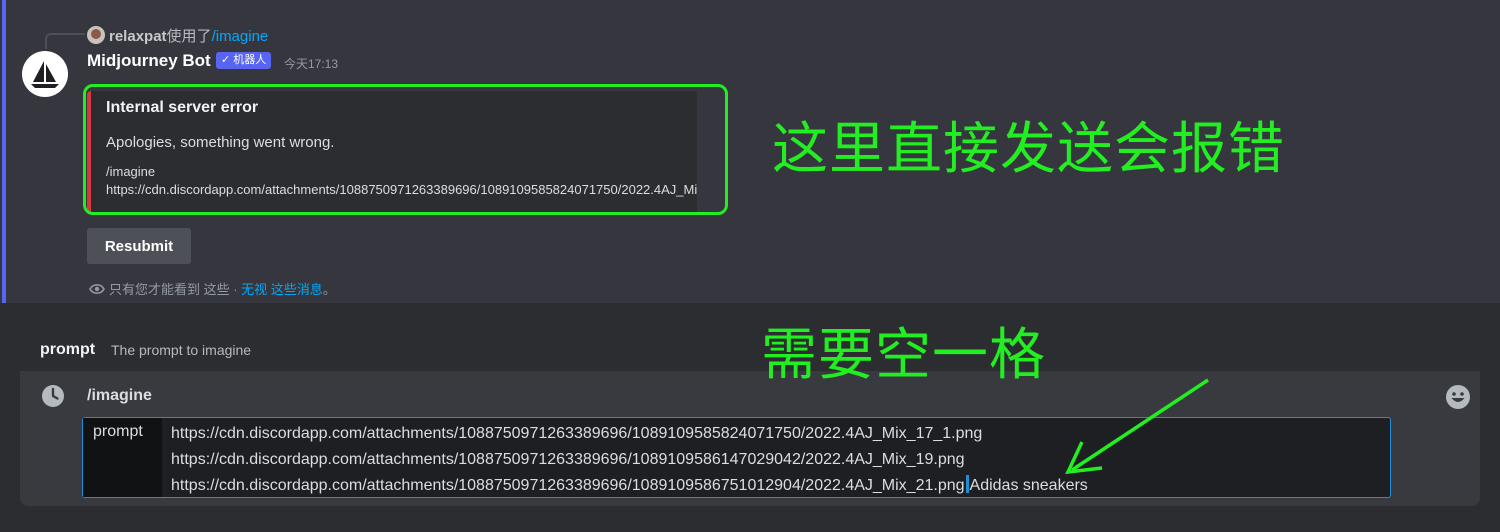  I want to click on reply-user-avatar, so click(96, 35).